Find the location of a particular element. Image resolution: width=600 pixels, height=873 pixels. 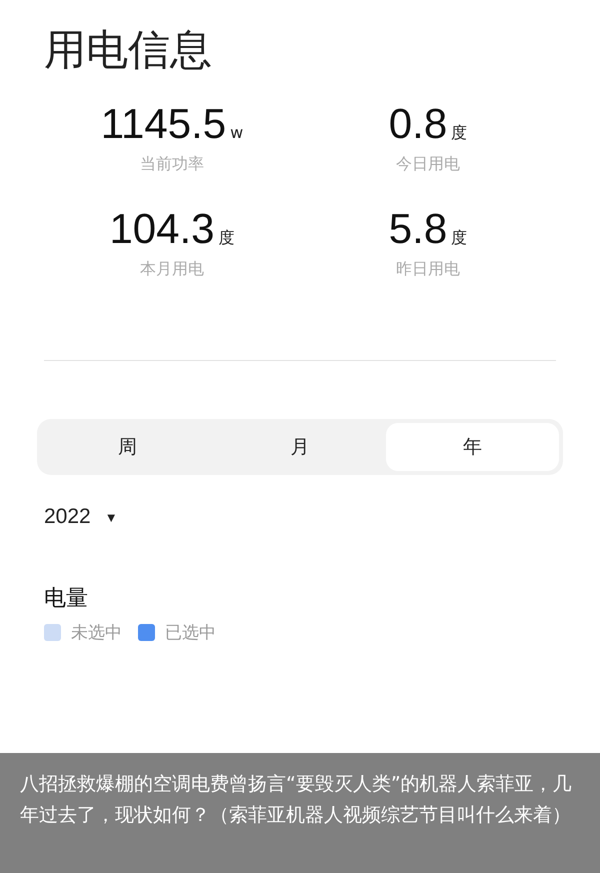

stat-label: 今日用电 is located at coordinates (428, 164).